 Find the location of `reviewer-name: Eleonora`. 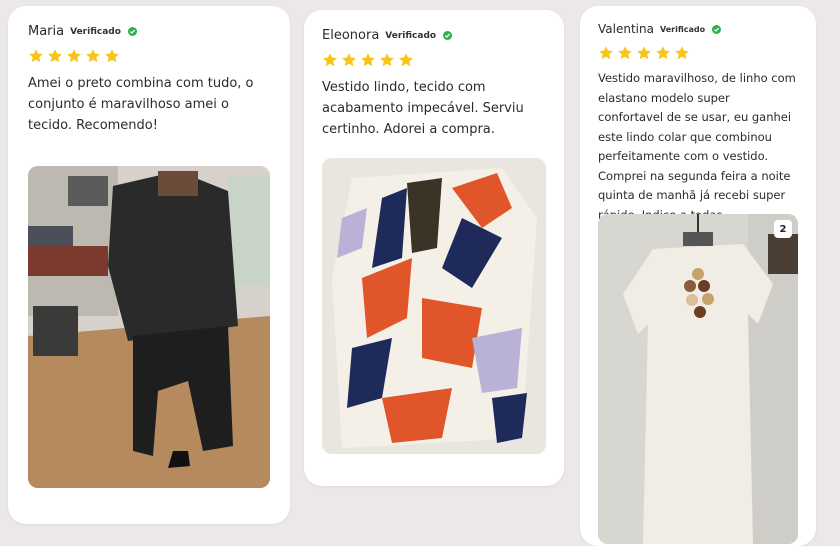

reviewer-name: Eleonora is located at coordinates (351, 35).